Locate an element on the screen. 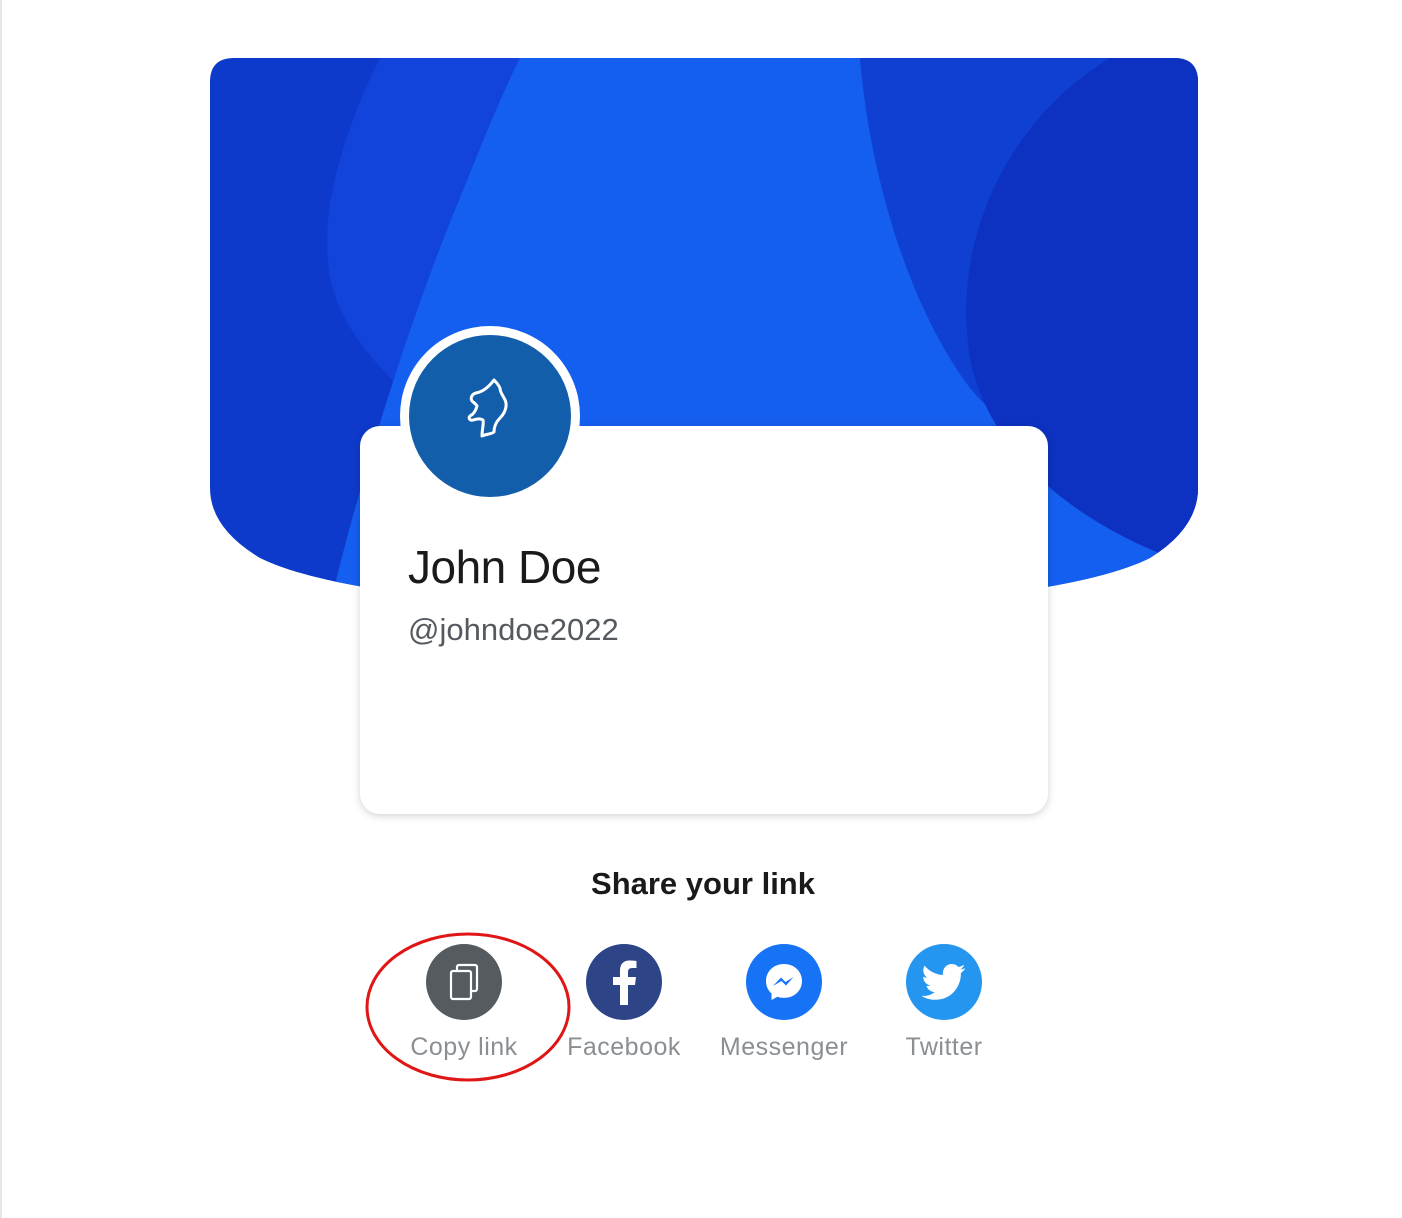 The image size is (1402, 1218). twitter-icon is located at coordinates (944, 982).